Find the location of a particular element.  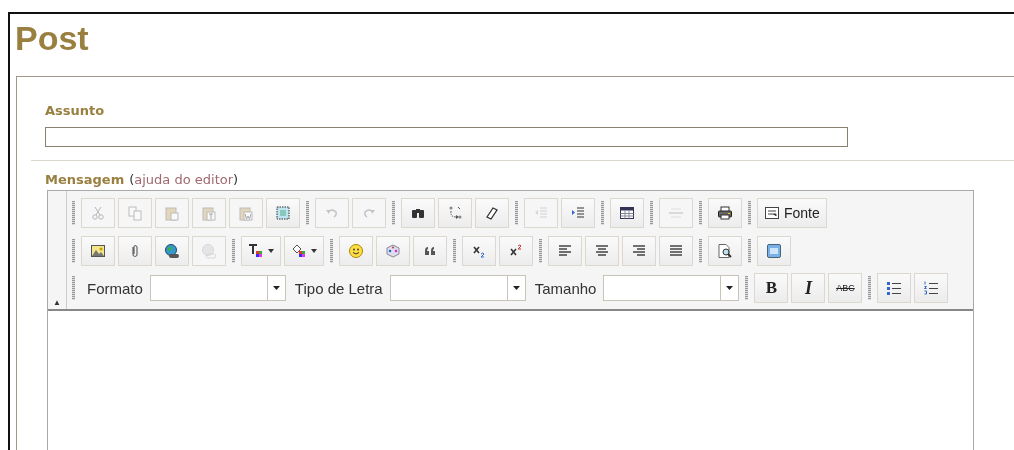

source-button: Fonte is located at coordinates (792, 213).